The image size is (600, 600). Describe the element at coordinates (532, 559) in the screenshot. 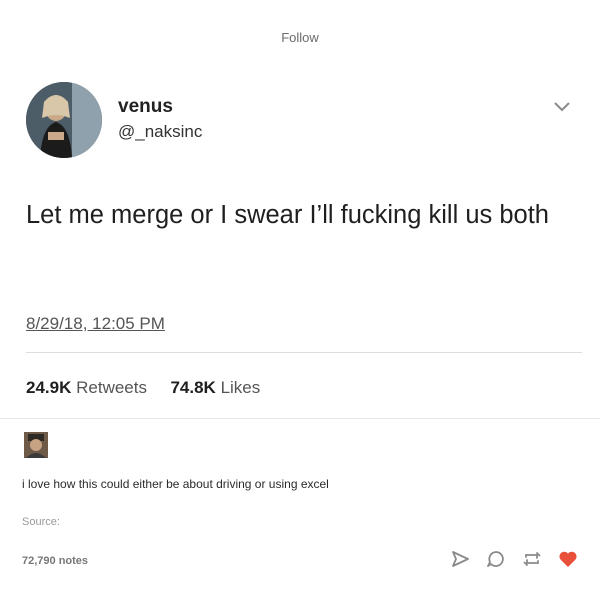

I see `reblog-icon` at that location.